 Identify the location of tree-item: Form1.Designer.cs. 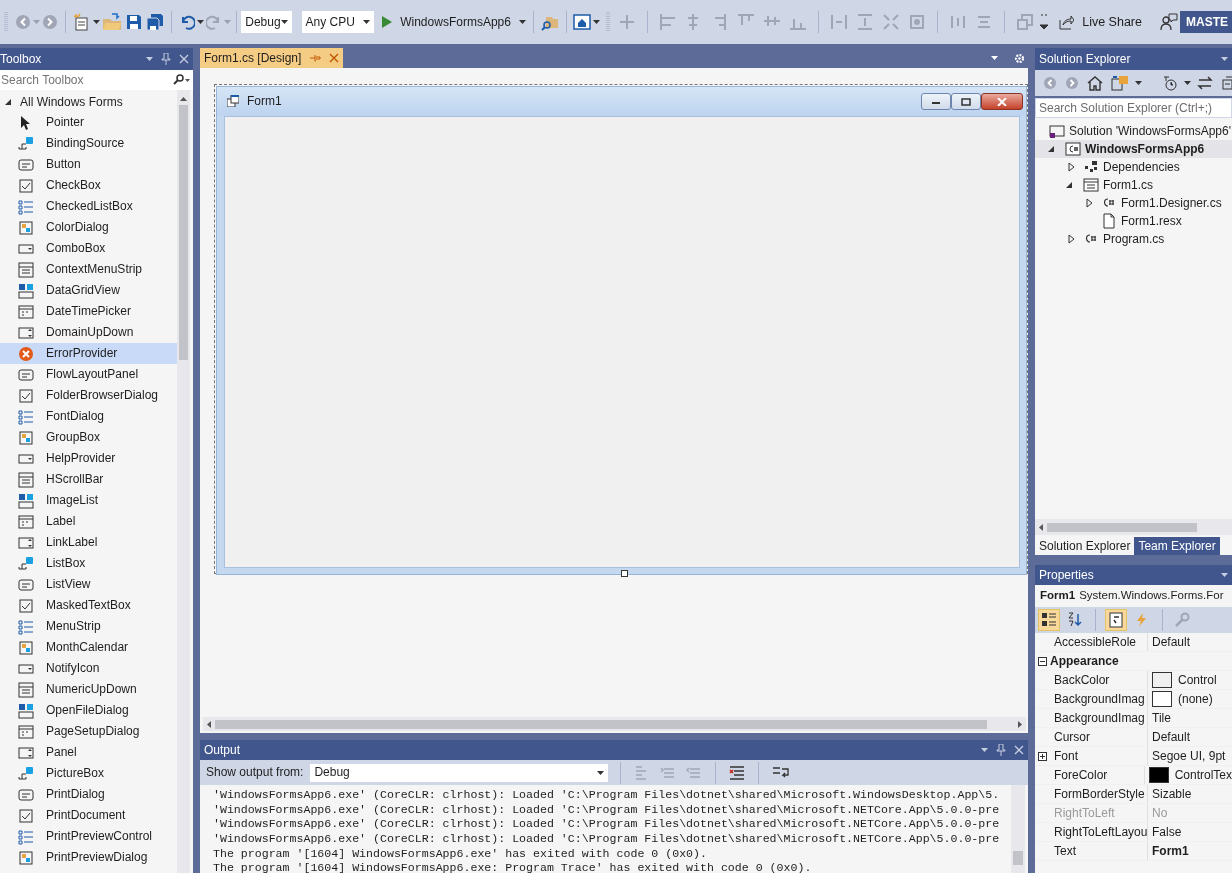
(1133, 203).